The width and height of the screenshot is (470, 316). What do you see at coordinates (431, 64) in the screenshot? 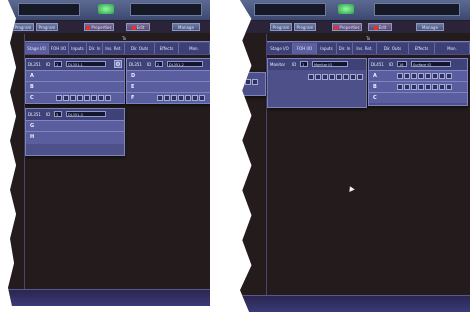
I see `device-name-field: Surface IO` at bounding box center [431, 64].